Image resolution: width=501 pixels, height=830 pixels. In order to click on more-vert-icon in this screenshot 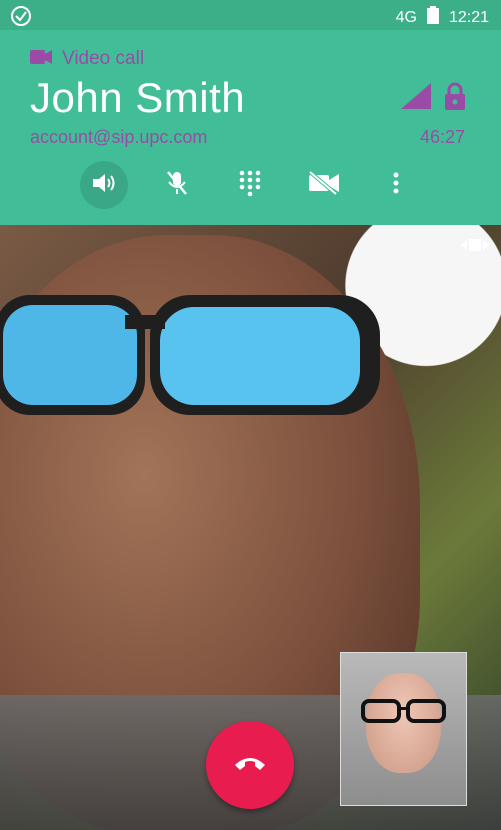, I will do `click(396, 185)`.